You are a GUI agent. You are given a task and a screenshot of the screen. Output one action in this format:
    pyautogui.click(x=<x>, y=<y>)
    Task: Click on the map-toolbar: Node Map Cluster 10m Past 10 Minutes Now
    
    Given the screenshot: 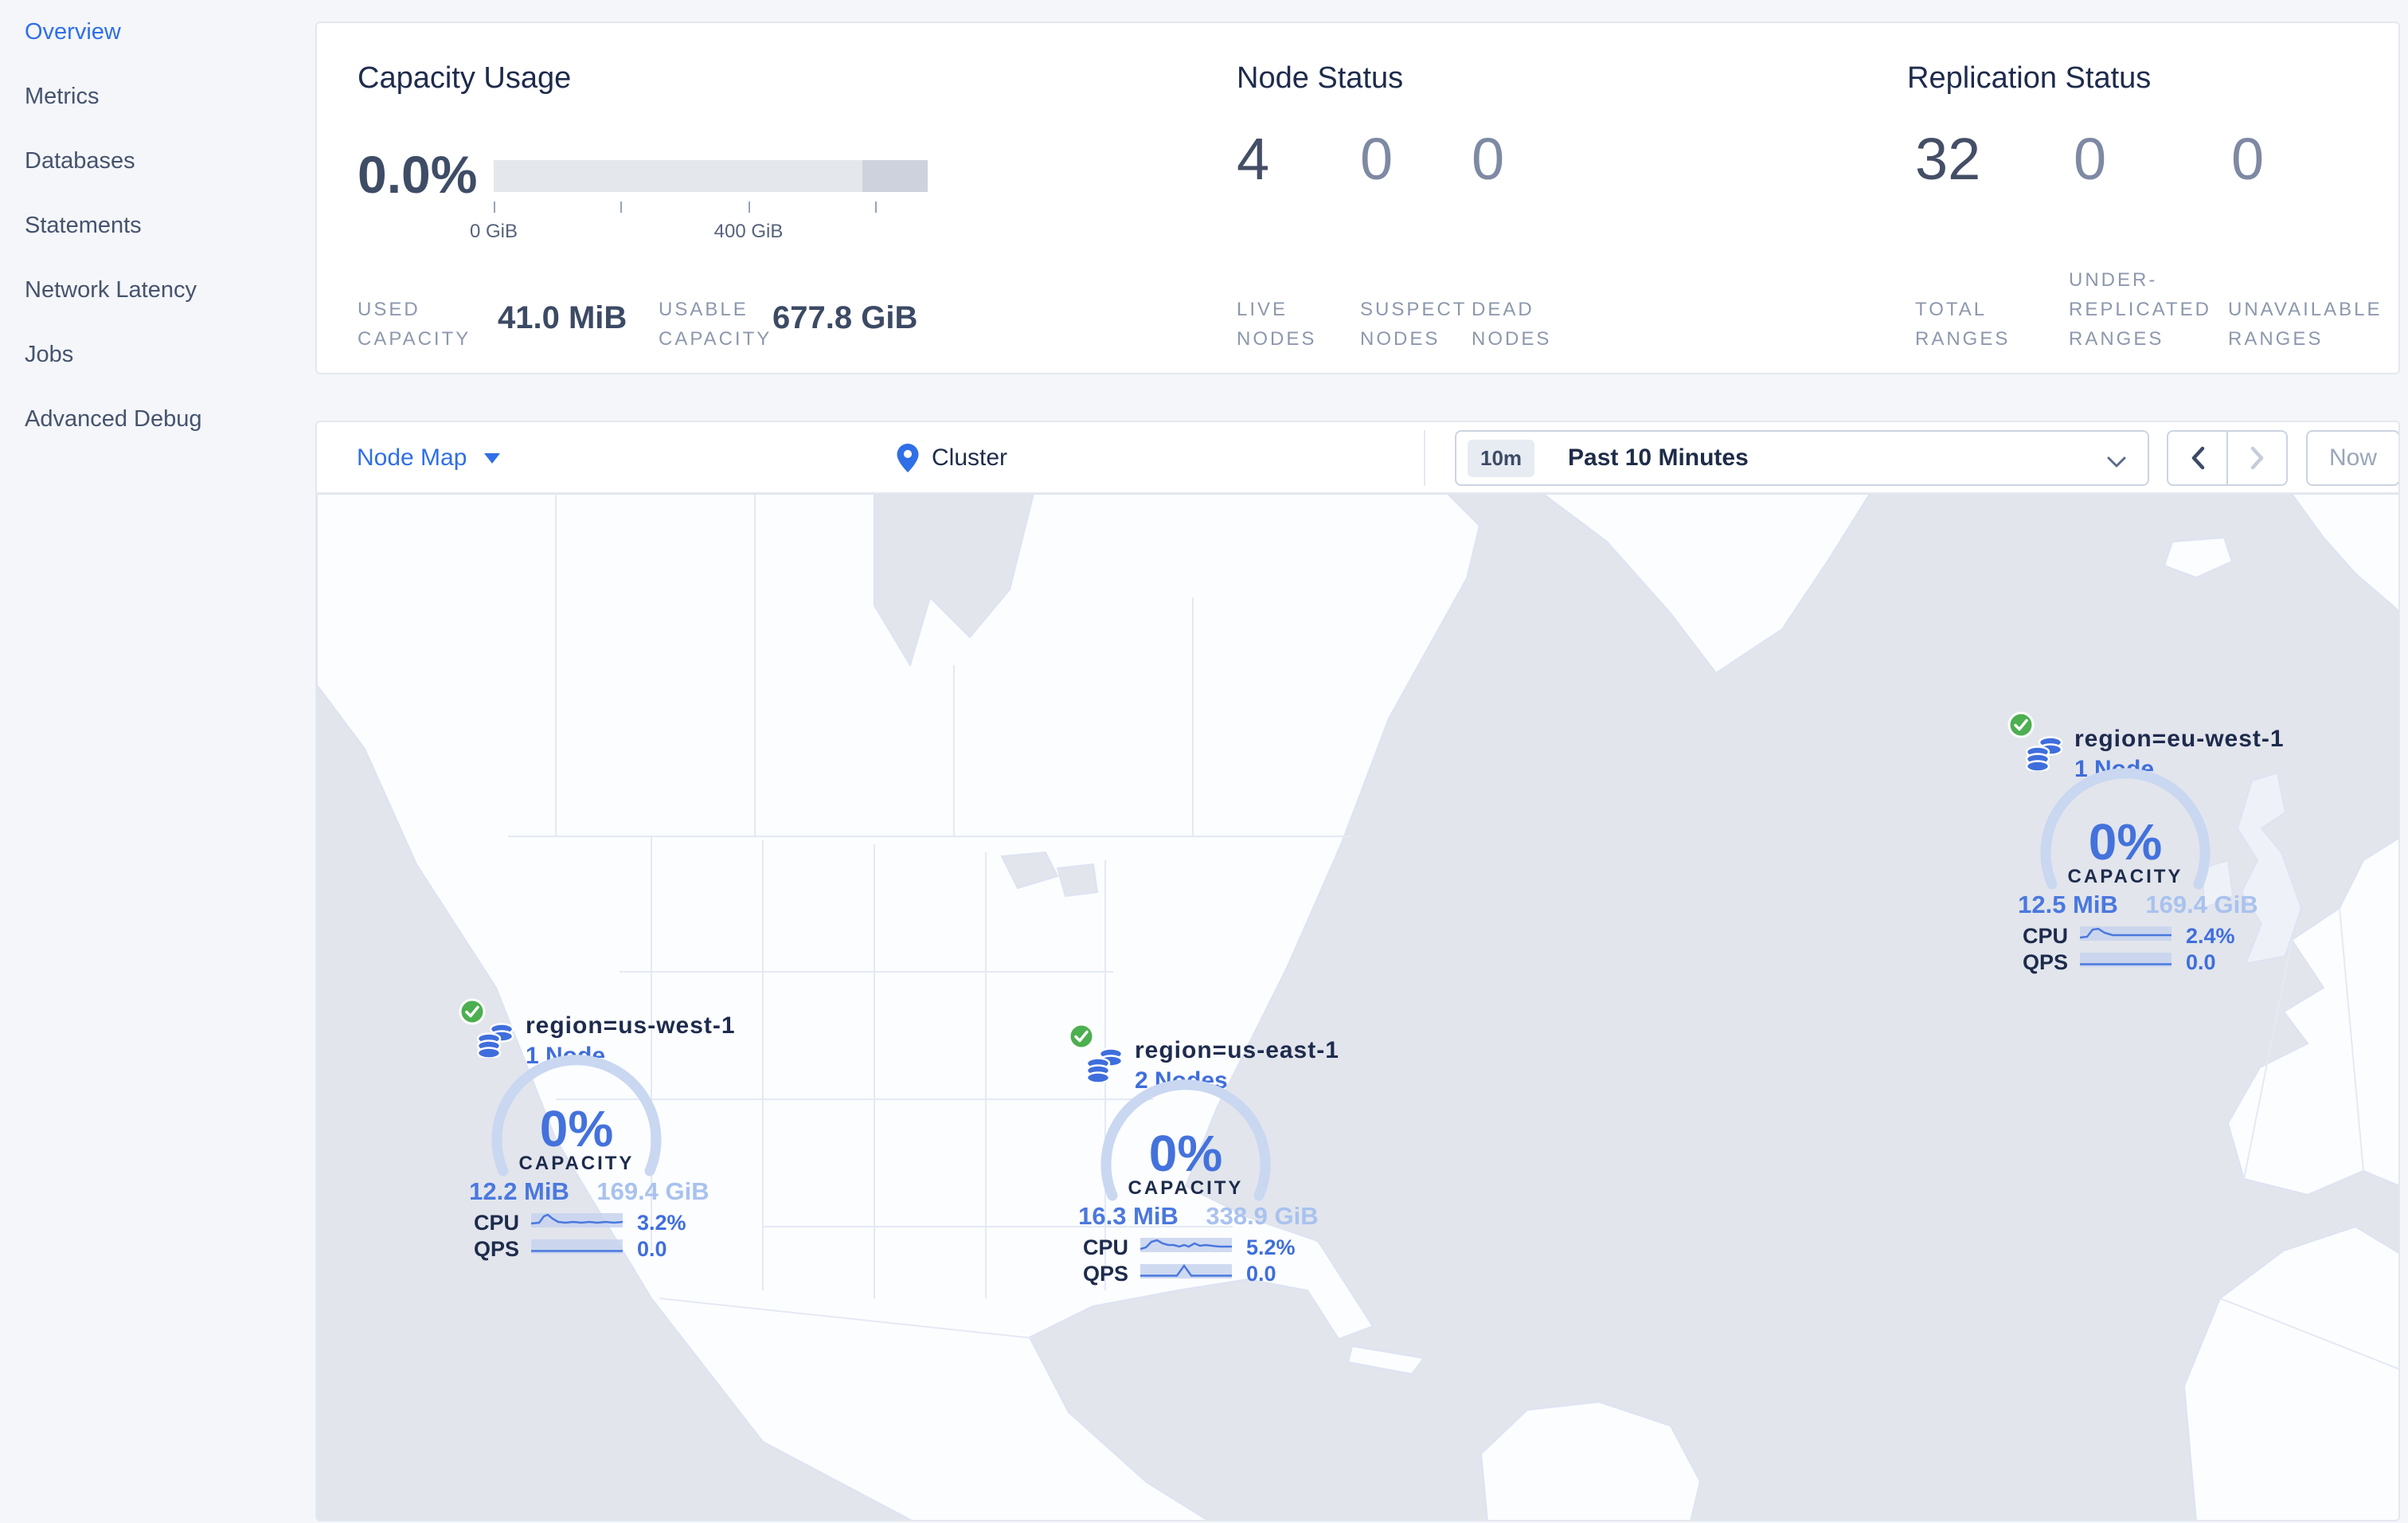 What is the action you would take?
    pyautogui.click(x=1357, y=458)
    